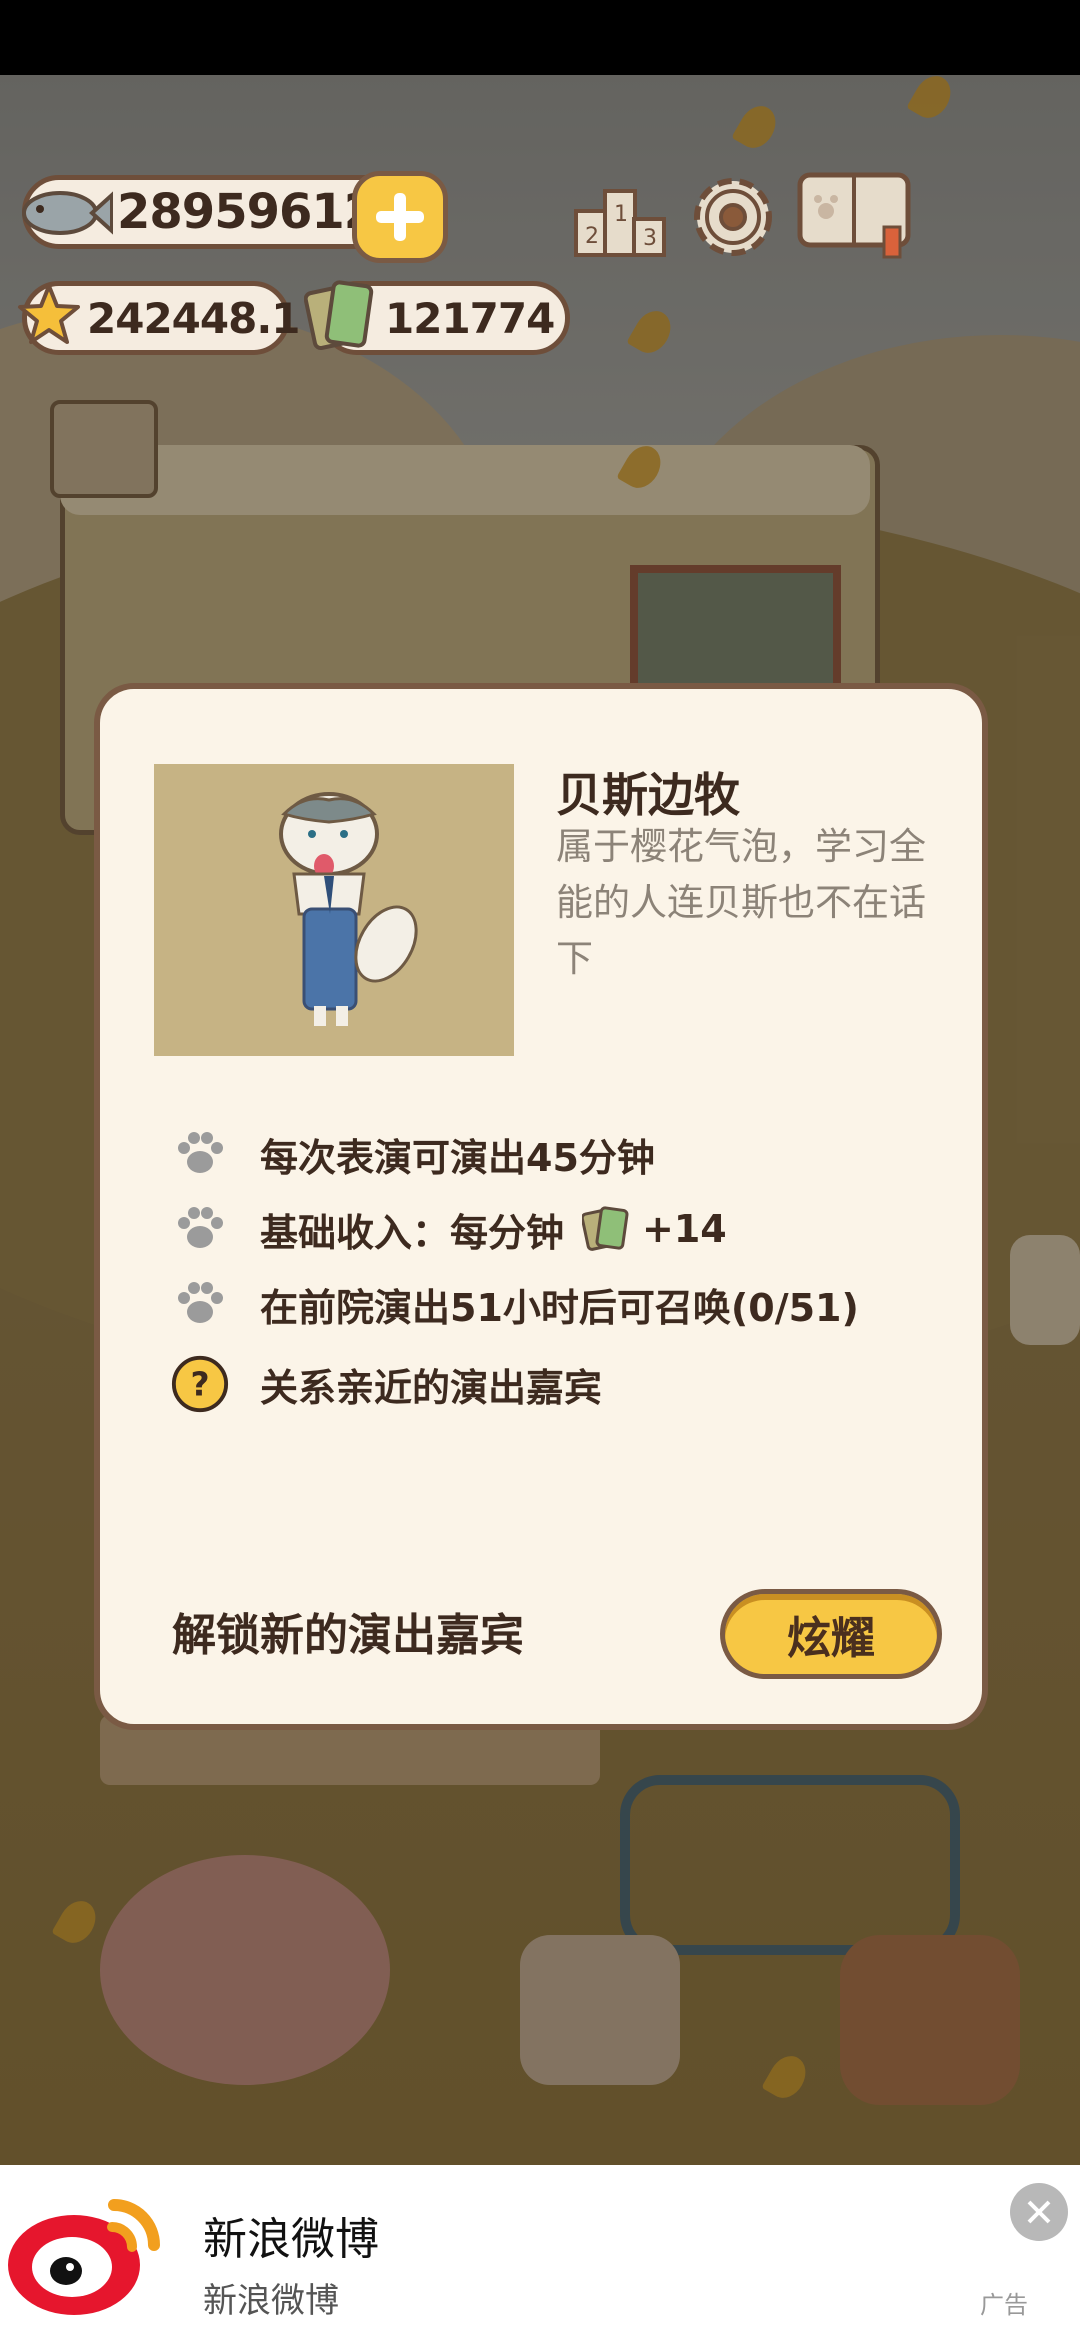  I want to click on ranking-button: 2 1 3, so click(620, 218).